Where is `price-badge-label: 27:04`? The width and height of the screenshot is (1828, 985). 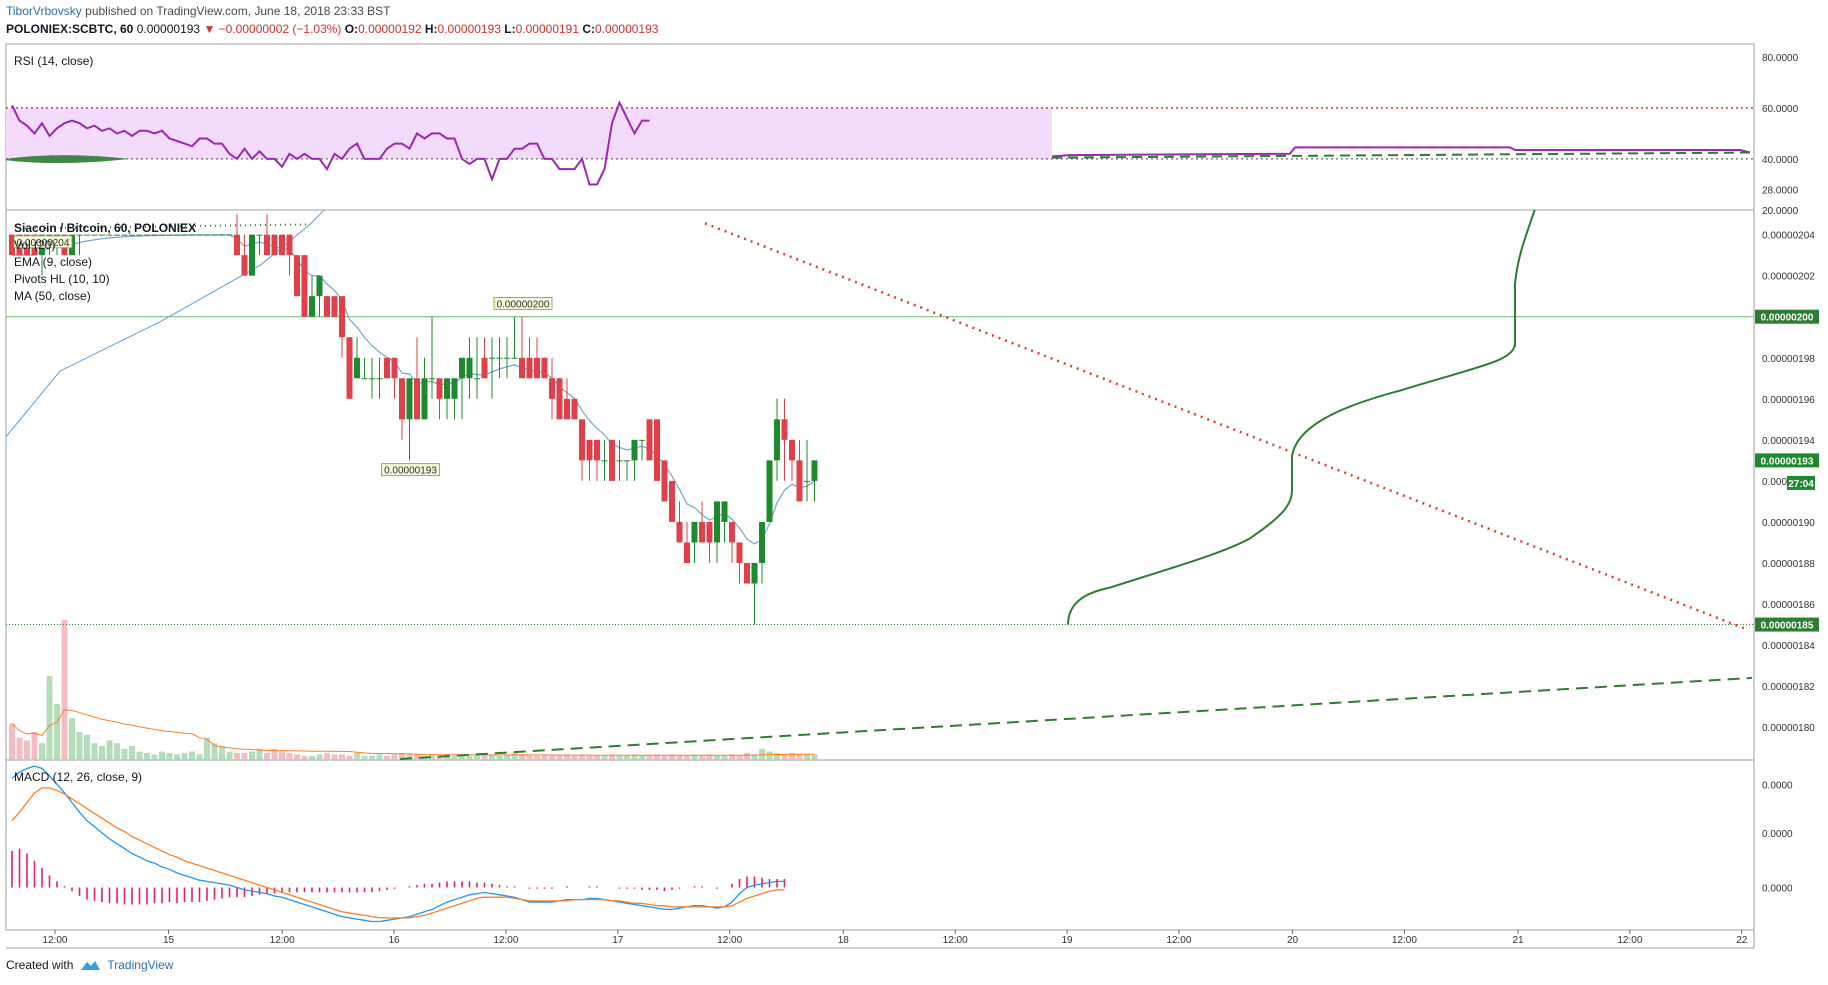 price-badge-label: 27:04 is located at coordinates (1801, 484).